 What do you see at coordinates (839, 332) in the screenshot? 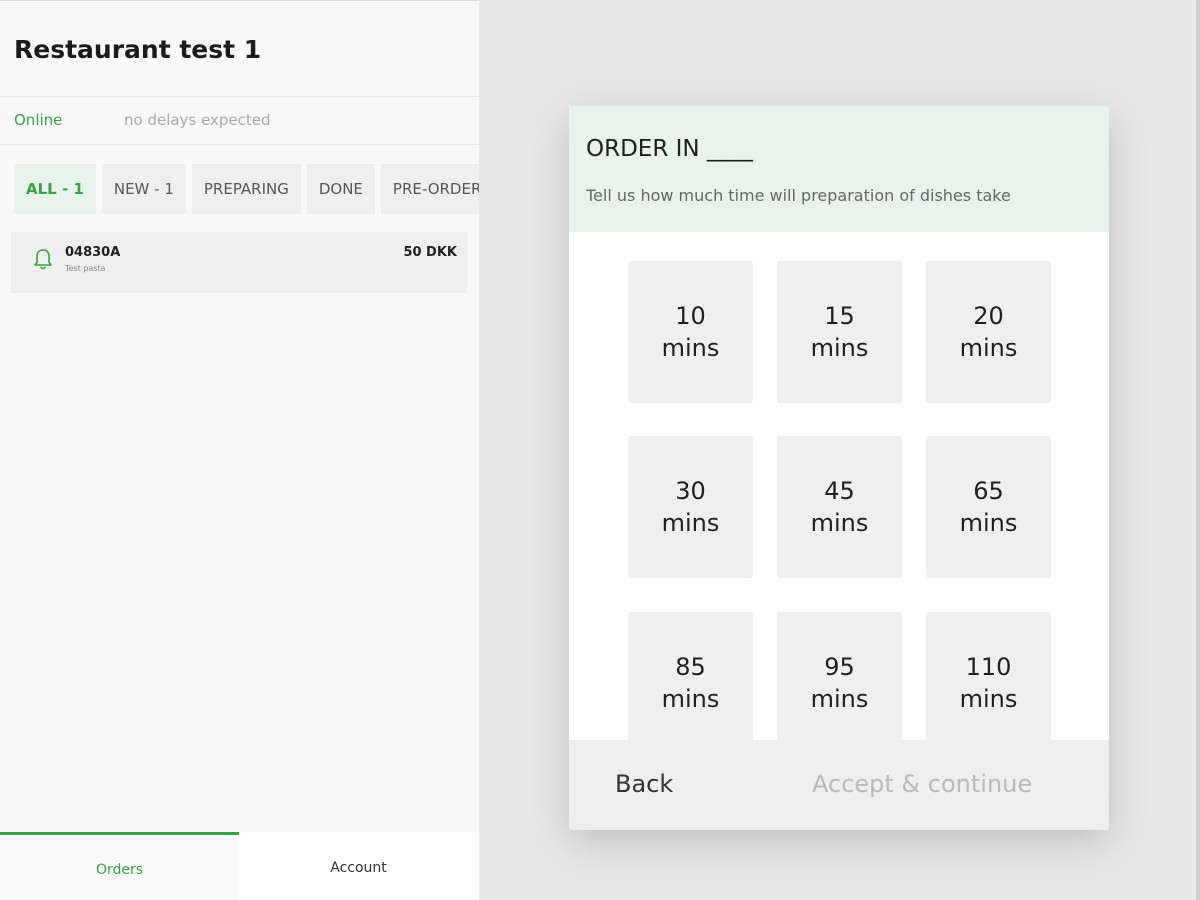
I see `time-option-15: 15 mins` at bounding box center [839, 332].